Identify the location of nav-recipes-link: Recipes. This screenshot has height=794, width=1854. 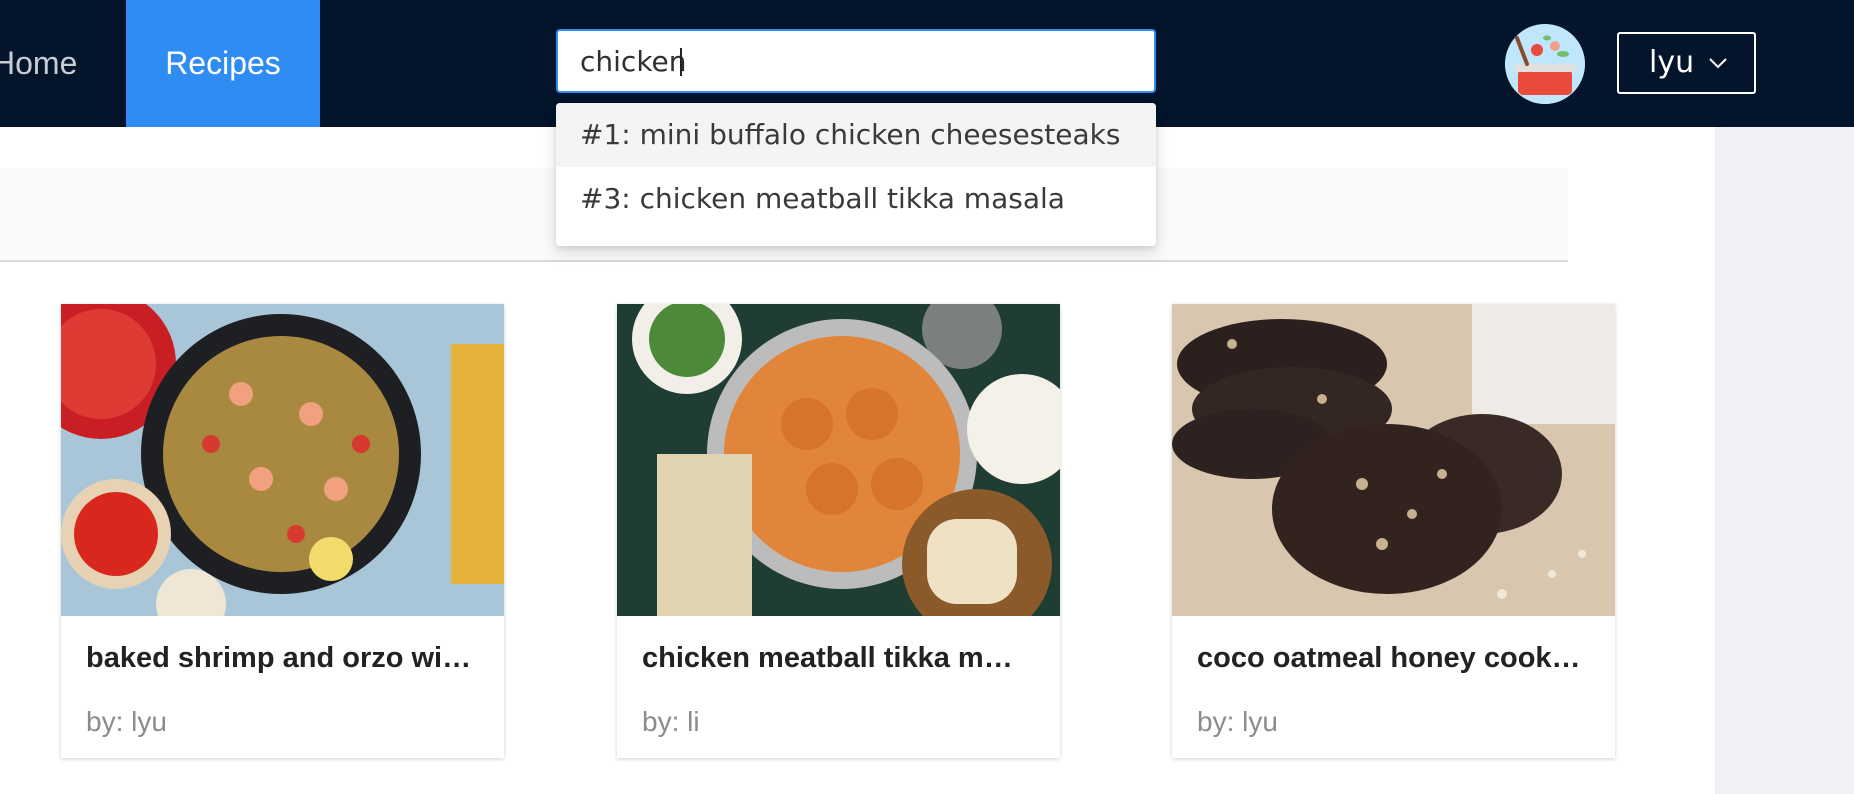
(223, 63).